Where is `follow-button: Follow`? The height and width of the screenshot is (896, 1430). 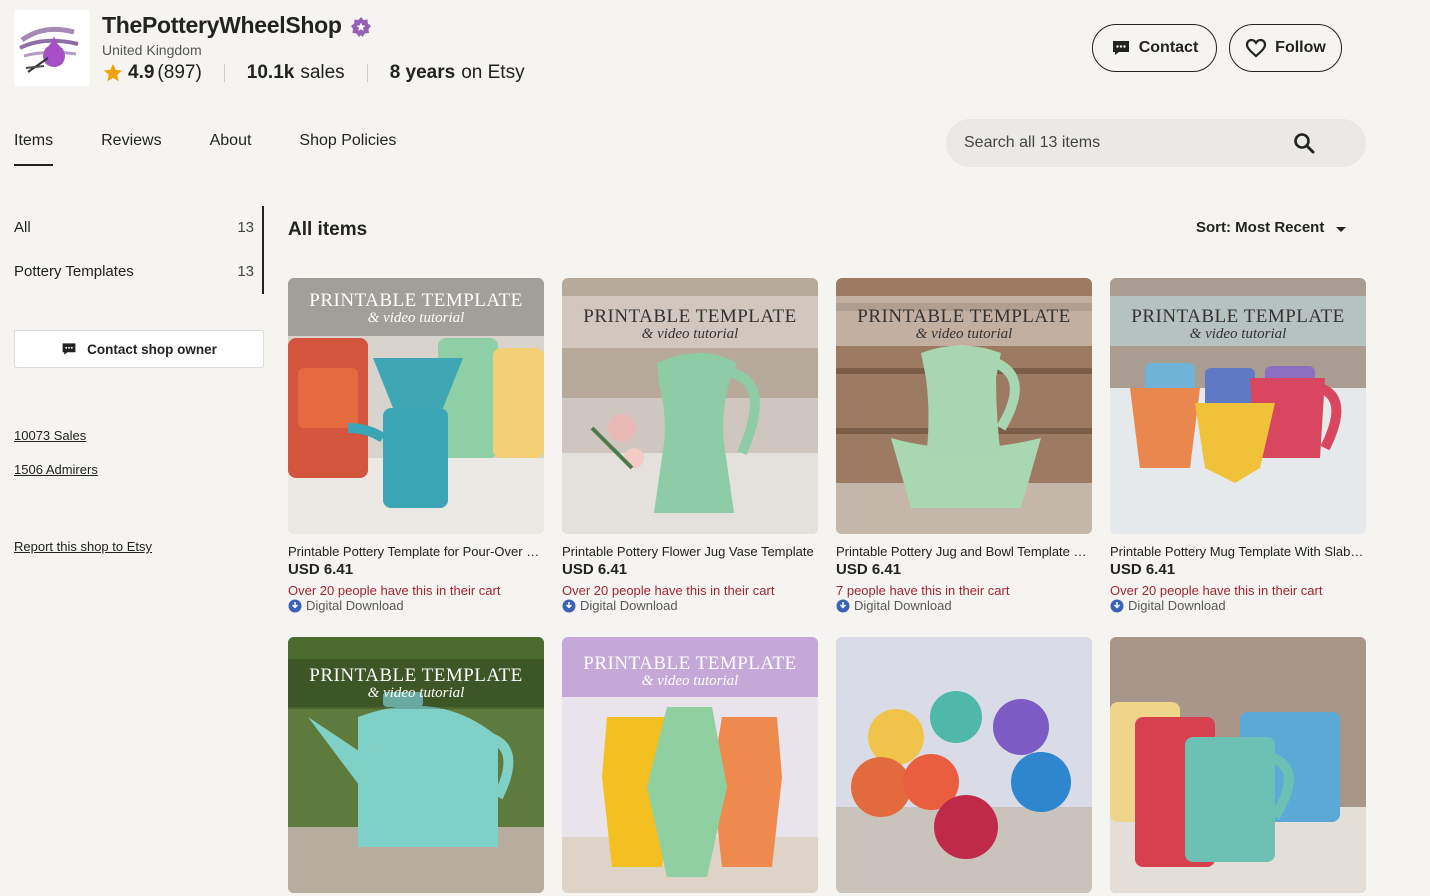
follow-button: Follow is located at coordinates (1285, 48).